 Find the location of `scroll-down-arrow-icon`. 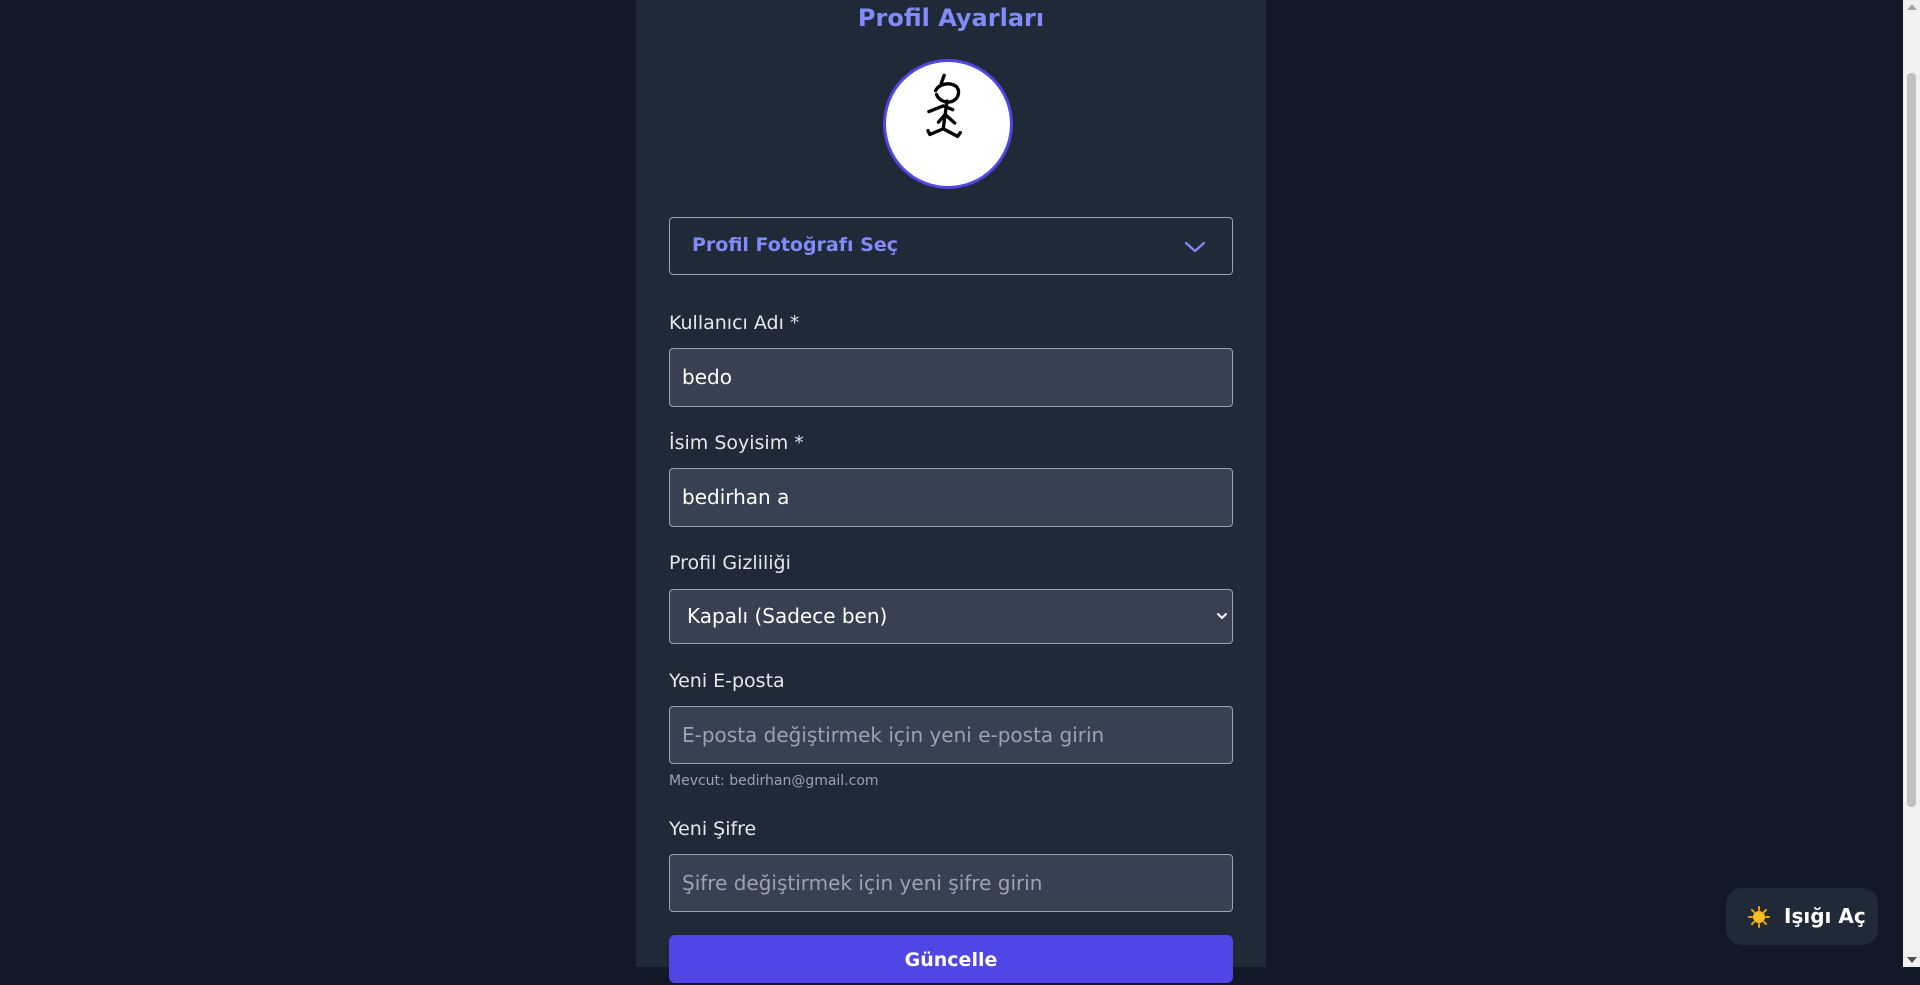

scroll-down-arrow-icon is located at coordinates (1912, 960).